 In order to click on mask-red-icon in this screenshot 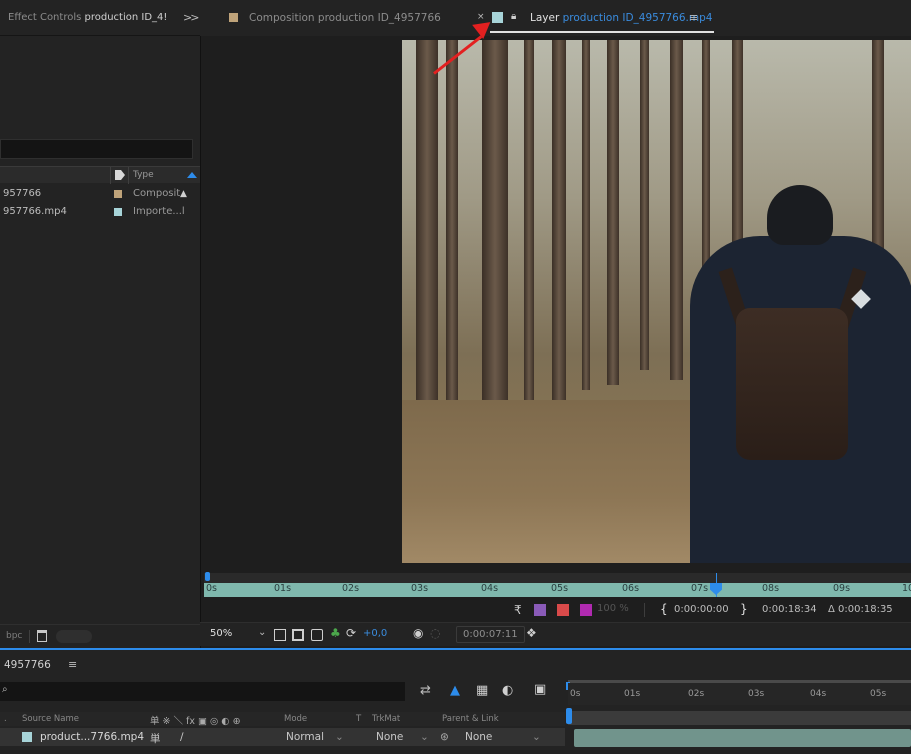, I will do `click(563, 610)`.